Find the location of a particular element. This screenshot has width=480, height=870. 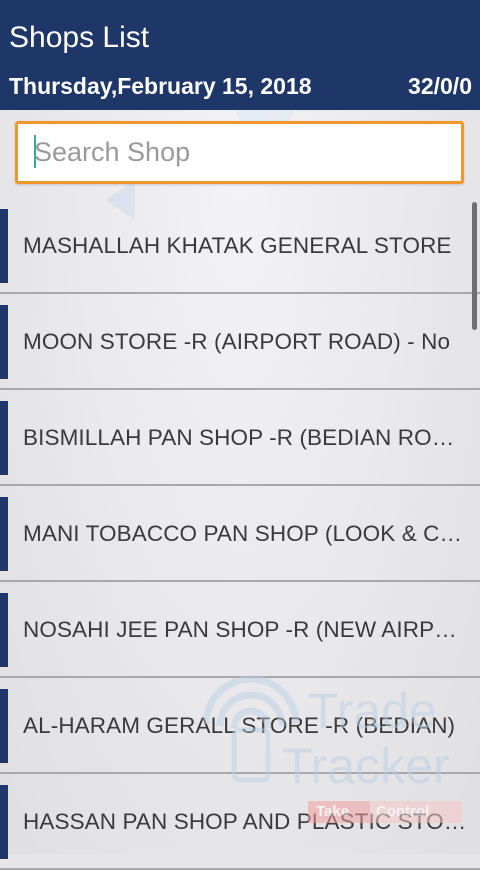

watermark-tag-a: Take is located at coordinates (333, 811).